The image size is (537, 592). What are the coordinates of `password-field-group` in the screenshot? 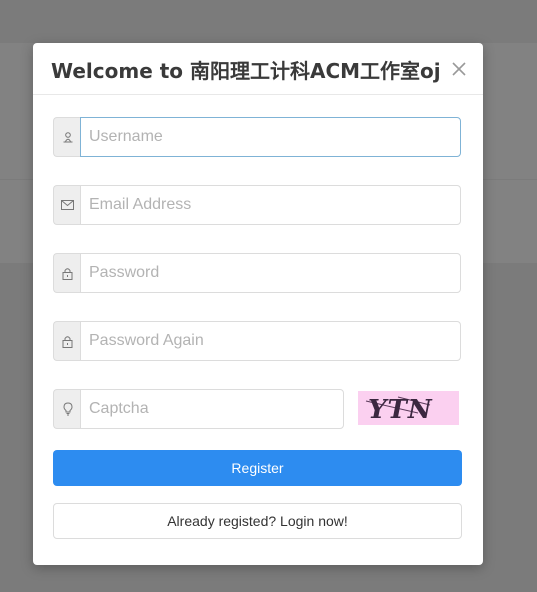 It's located at (257, 273).